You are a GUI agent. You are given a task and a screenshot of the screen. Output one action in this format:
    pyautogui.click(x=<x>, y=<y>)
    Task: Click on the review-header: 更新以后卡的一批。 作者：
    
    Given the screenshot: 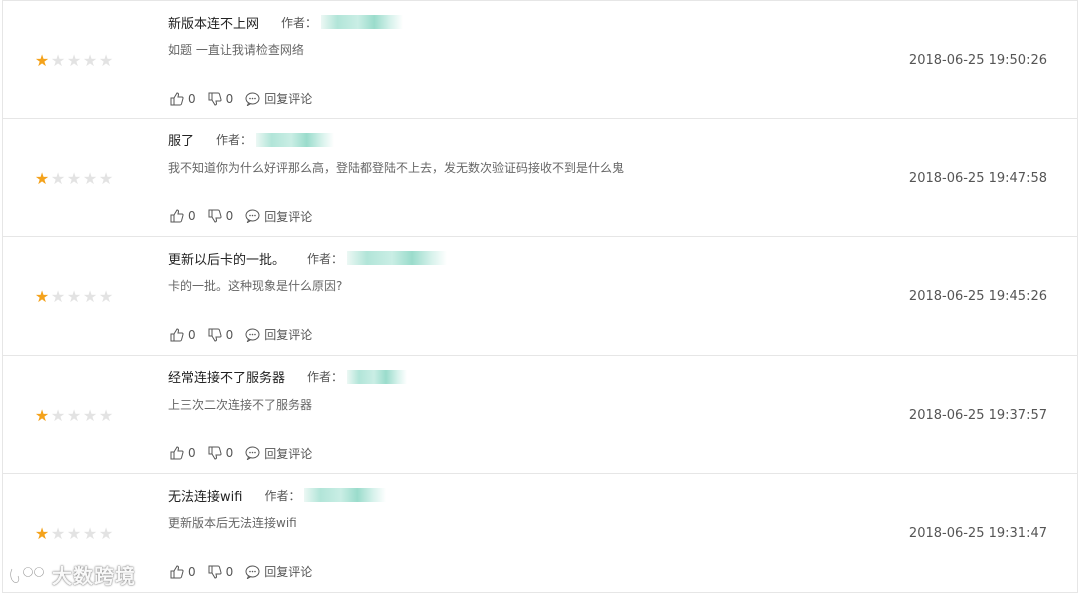 What is the action you would take?
    pyautogui.click(x=308, y=258)
    